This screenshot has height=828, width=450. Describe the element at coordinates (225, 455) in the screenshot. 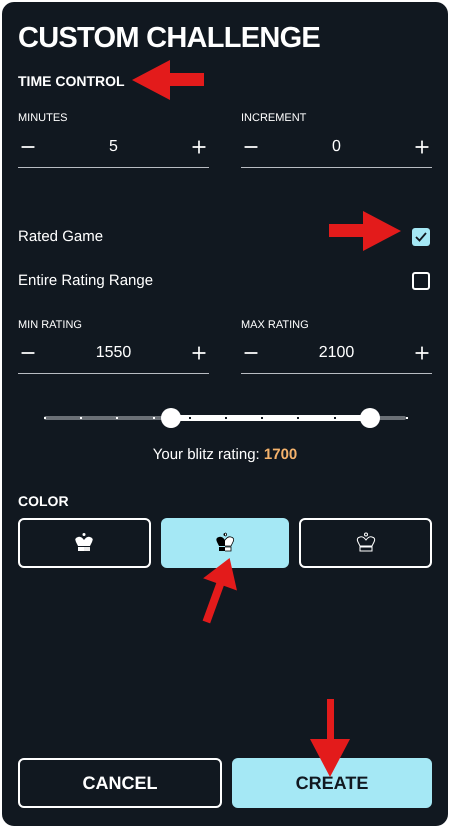

I see `blitz-rating-text: Your blitz rating: 1700` at that location.